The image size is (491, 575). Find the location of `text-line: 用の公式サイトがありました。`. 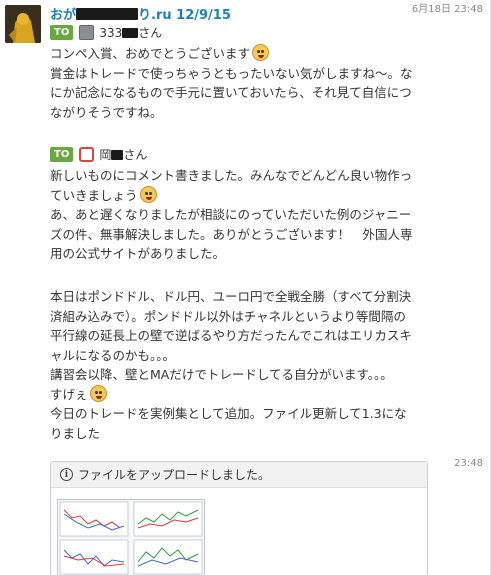

text-line: 用の公式サイトがありました。 is located at coordinates (138, 253).